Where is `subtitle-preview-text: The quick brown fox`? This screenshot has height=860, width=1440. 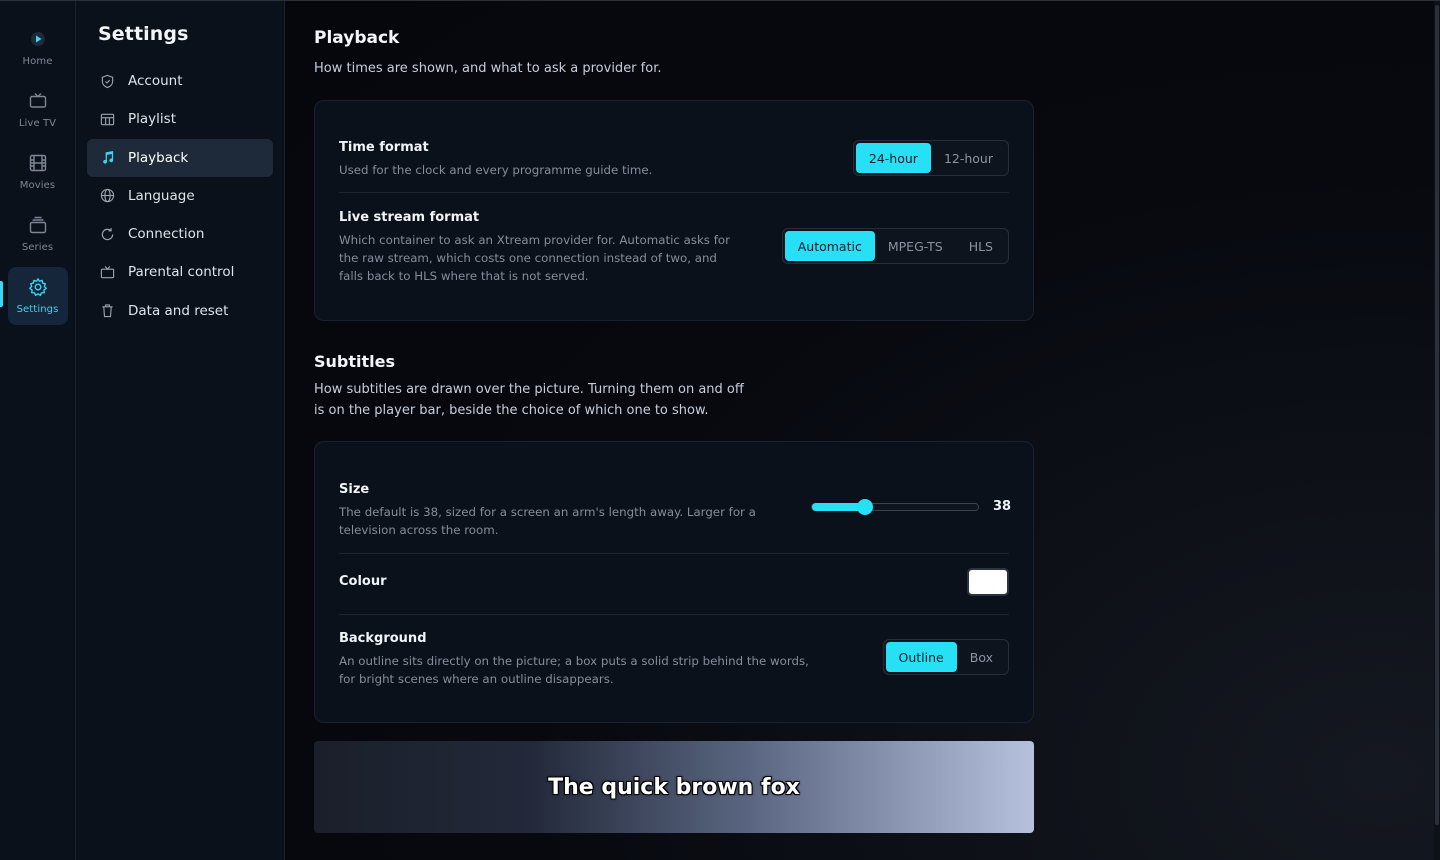
subtitle-preview-text: The quick brown fox is located at coordinates (674, 787).